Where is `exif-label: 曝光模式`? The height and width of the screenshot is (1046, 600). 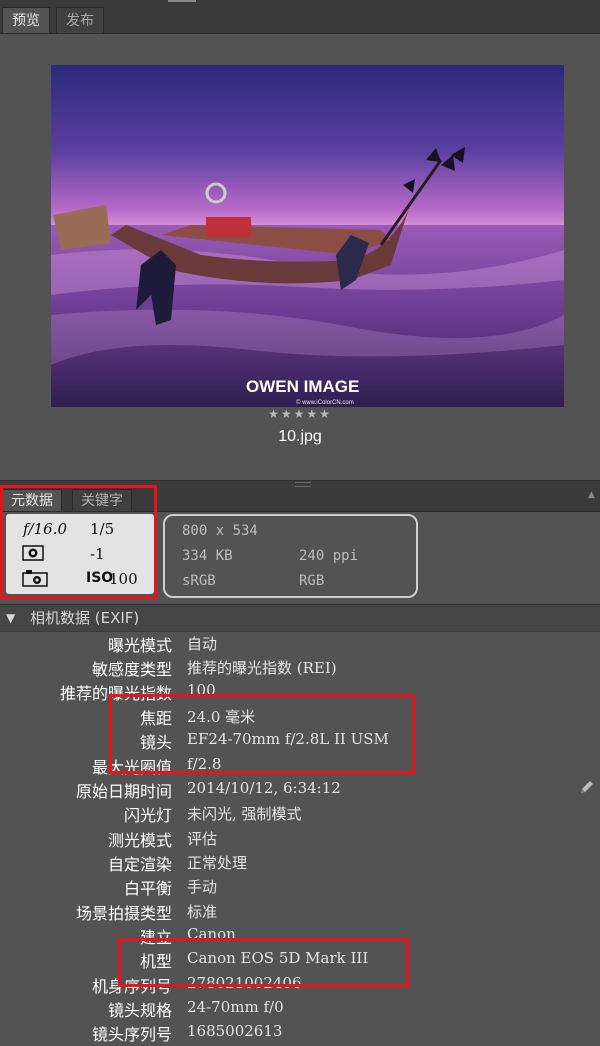
exif-label: 曝光模式 is located at coordinates (139, 645).